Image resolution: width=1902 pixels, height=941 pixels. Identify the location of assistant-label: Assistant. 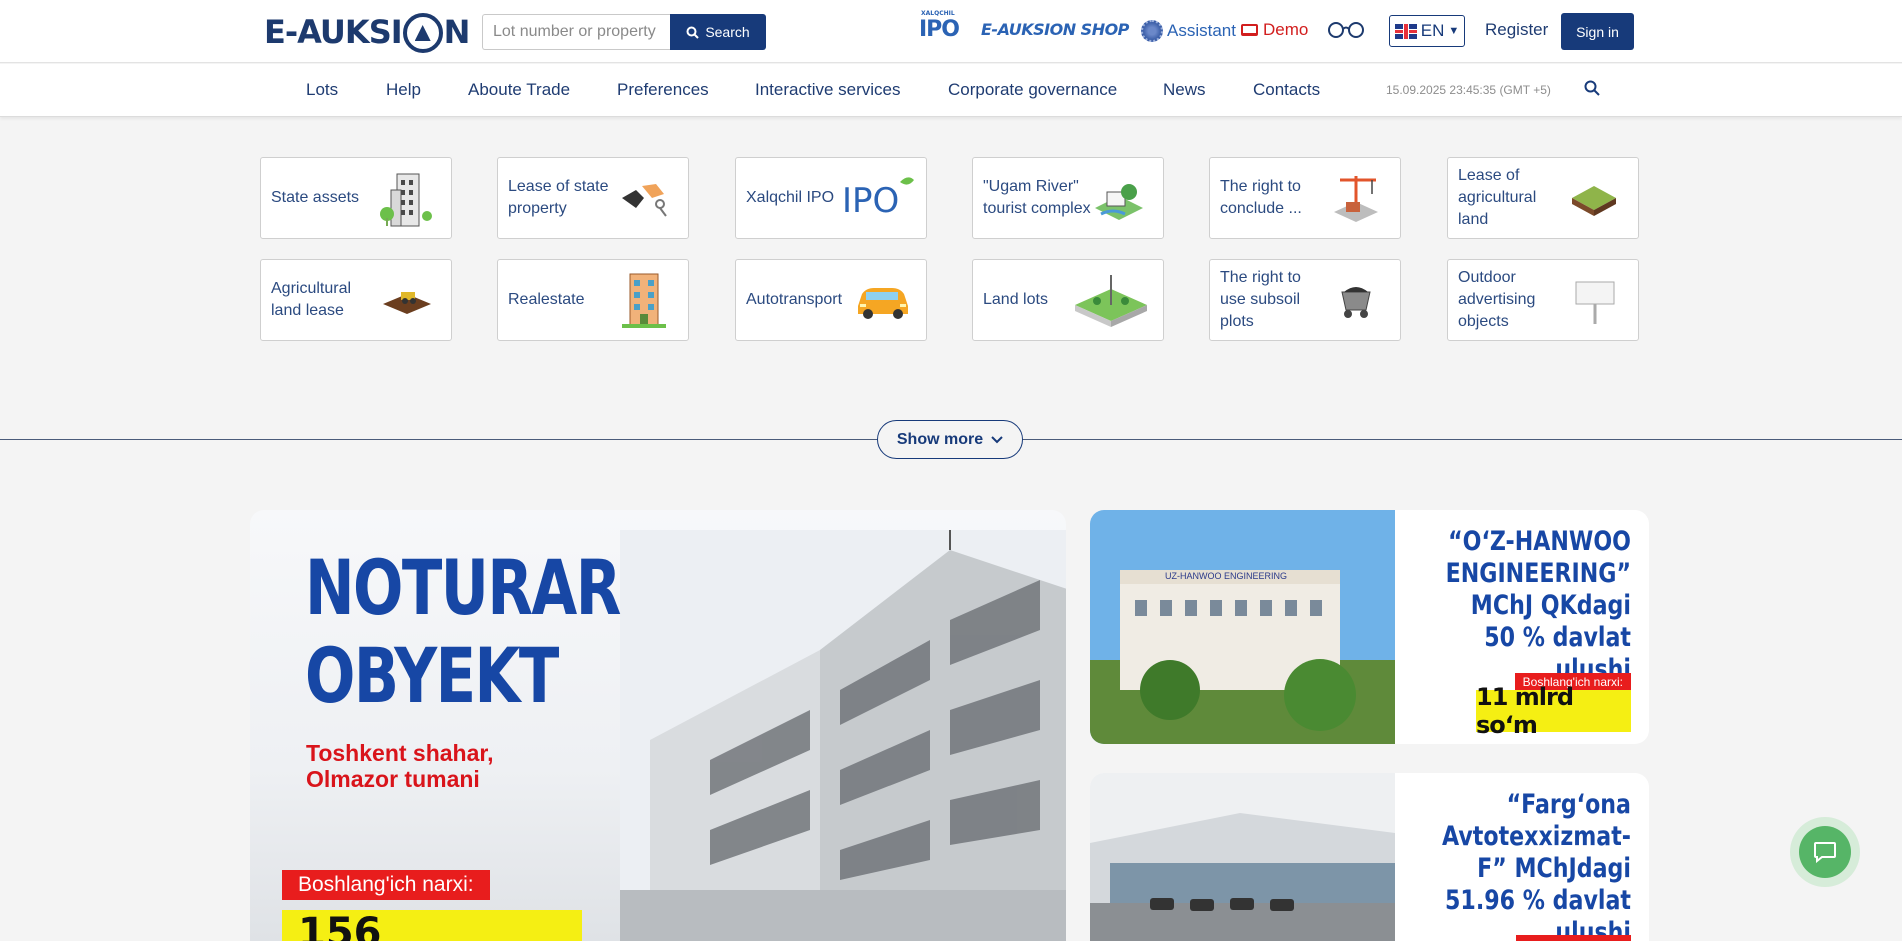
(1201, 30).